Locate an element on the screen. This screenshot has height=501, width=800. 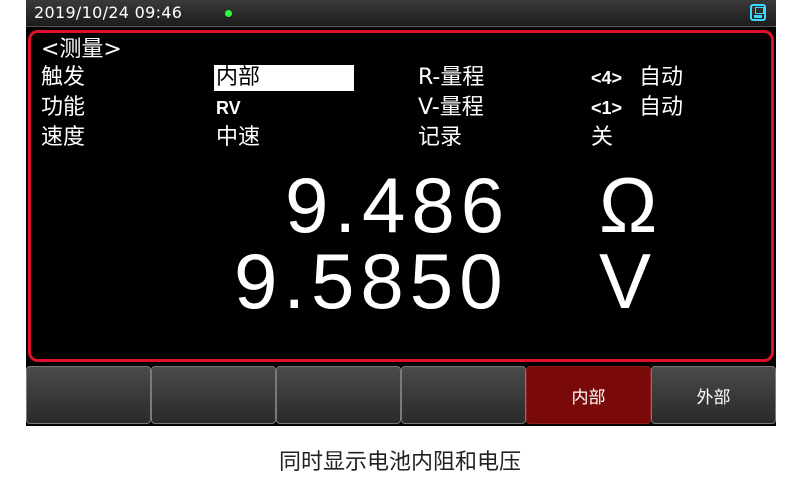
v-range-mode: 自动 is located at coordinates (661, 108).